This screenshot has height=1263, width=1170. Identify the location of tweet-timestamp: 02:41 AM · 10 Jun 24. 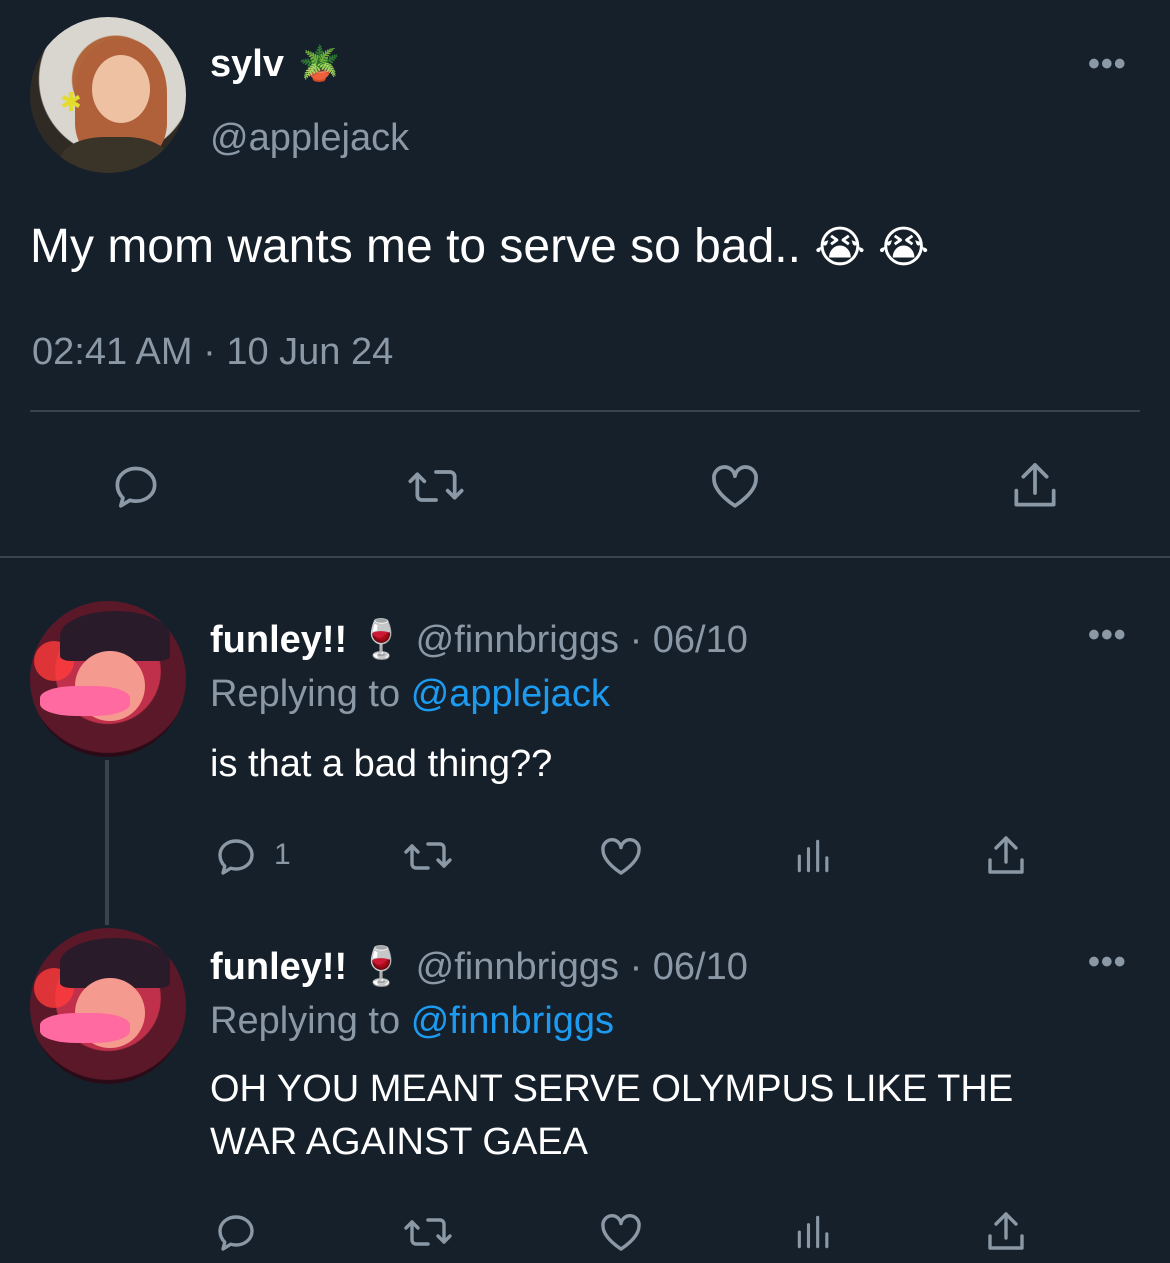
(213, 352).